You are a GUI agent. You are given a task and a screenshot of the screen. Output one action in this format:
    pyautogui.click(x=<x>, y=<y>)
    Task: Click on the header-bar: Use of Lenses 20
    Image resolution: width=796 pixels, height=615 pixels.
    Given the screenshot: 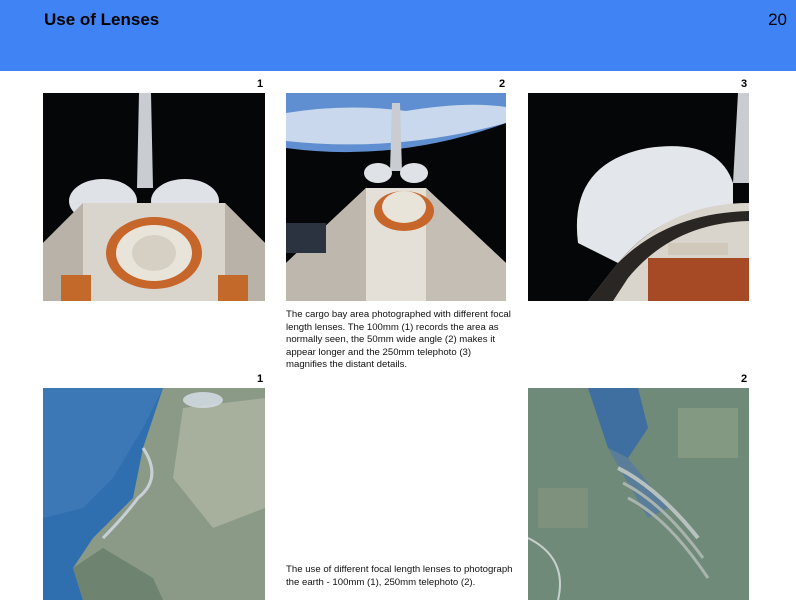 What is the action you would take?
    pyautogui.click(x=398, y=35)
    